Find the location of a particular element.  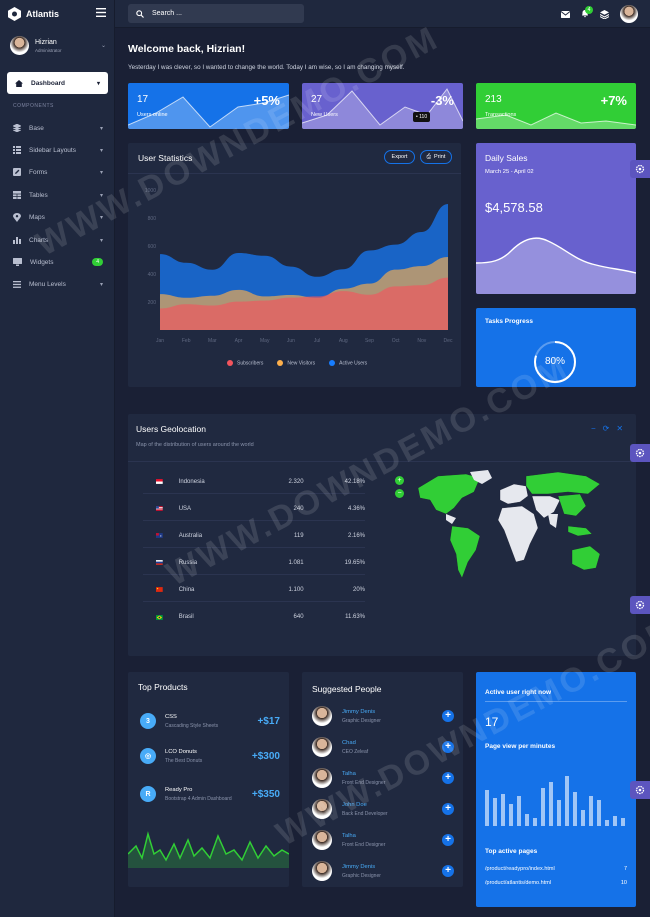

card-tools: − ⟳ ✕ is located at coordinates (607, 428).